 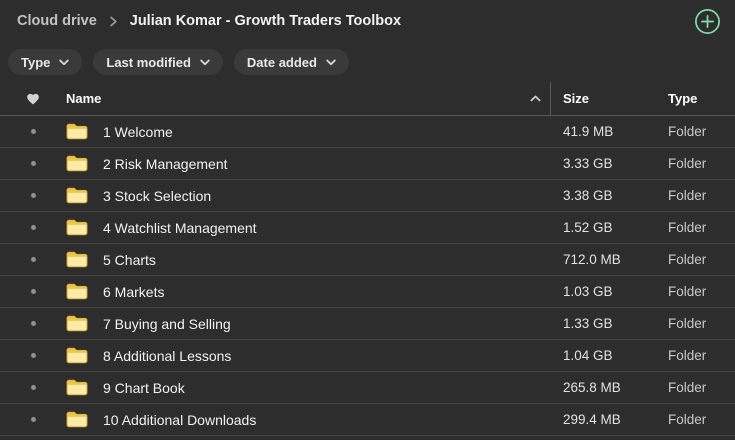 What do you see at coordinates (167, 356) in the screenshot?
I see `file-name: 8 Additional Lessons` at bounding box center [167, 356].